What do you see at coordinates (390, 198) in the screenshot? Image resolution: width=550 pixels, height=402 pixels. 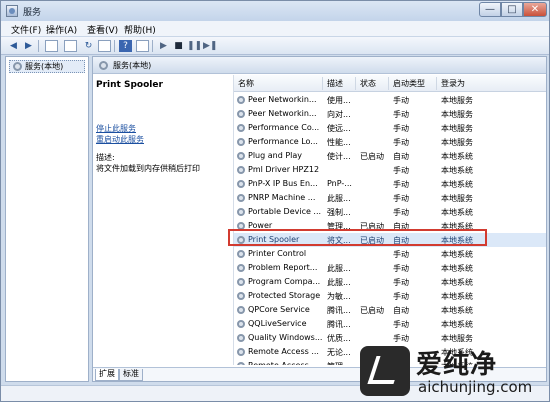 I see `table-row: PNRP Machine ... 此服... 手动 本地服务` at bounding box center [390, 198].